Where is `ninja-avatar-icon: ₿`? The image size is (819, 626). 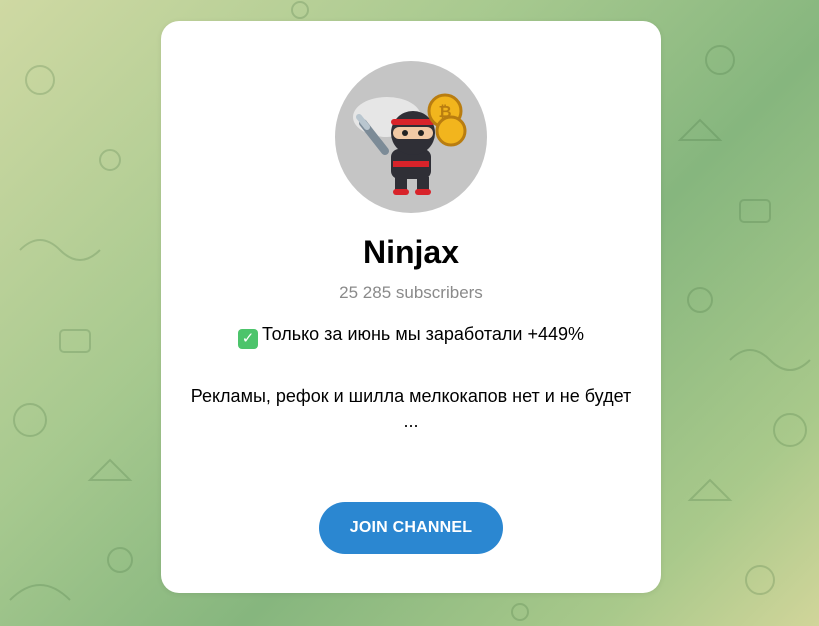
ninja-avatar-icon: ₿ is located at coordinates (411, 137).